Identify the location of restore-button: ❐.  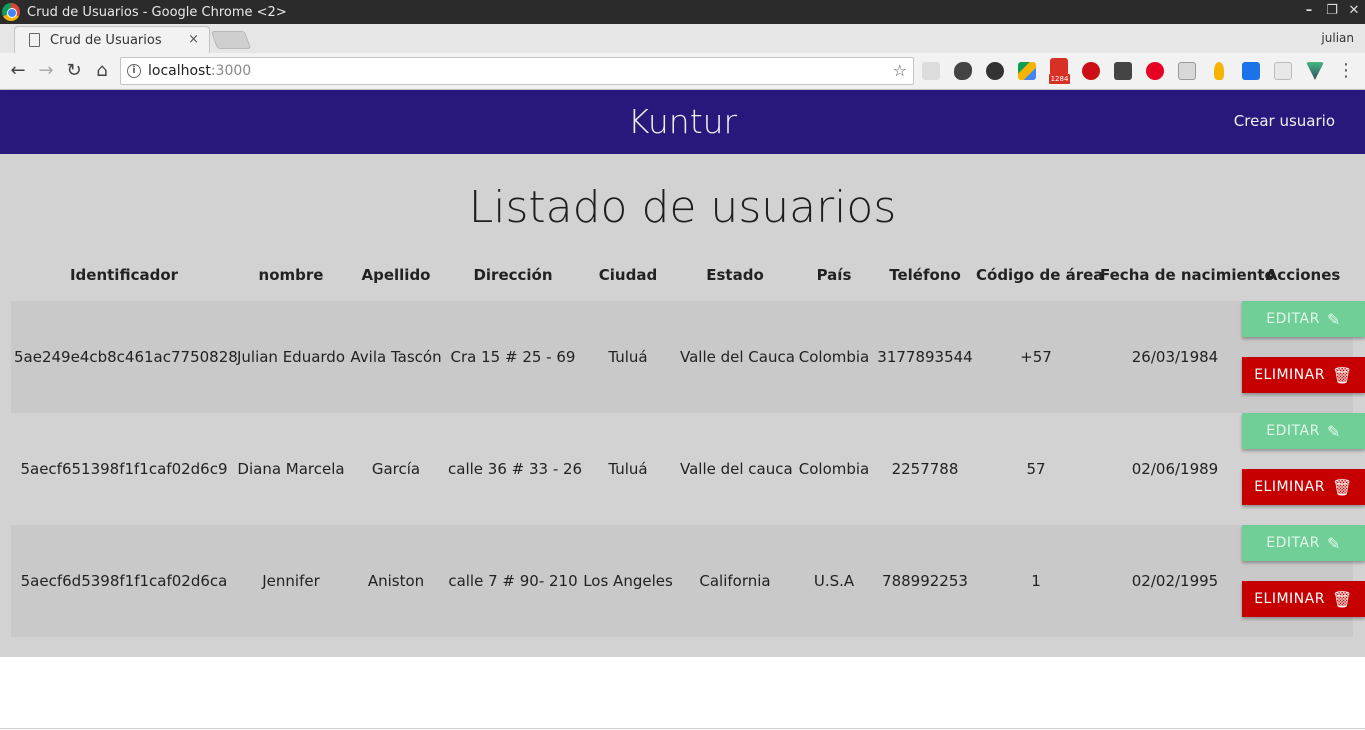
(1332, 12).